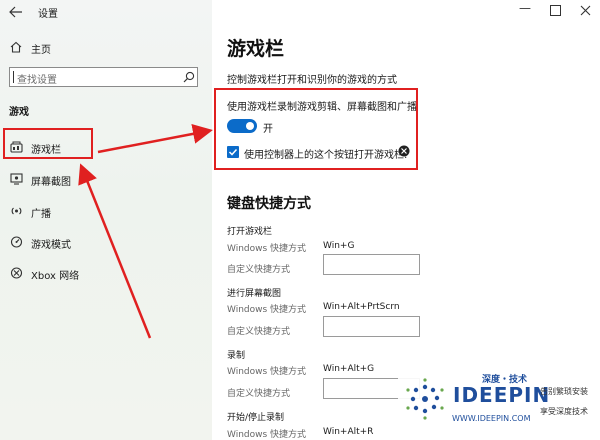 This screenshot has height=440, width=600. Describe the element at coordinates (115, 251) in the screenshot. I see `arrow-to-sidebar` at that location.